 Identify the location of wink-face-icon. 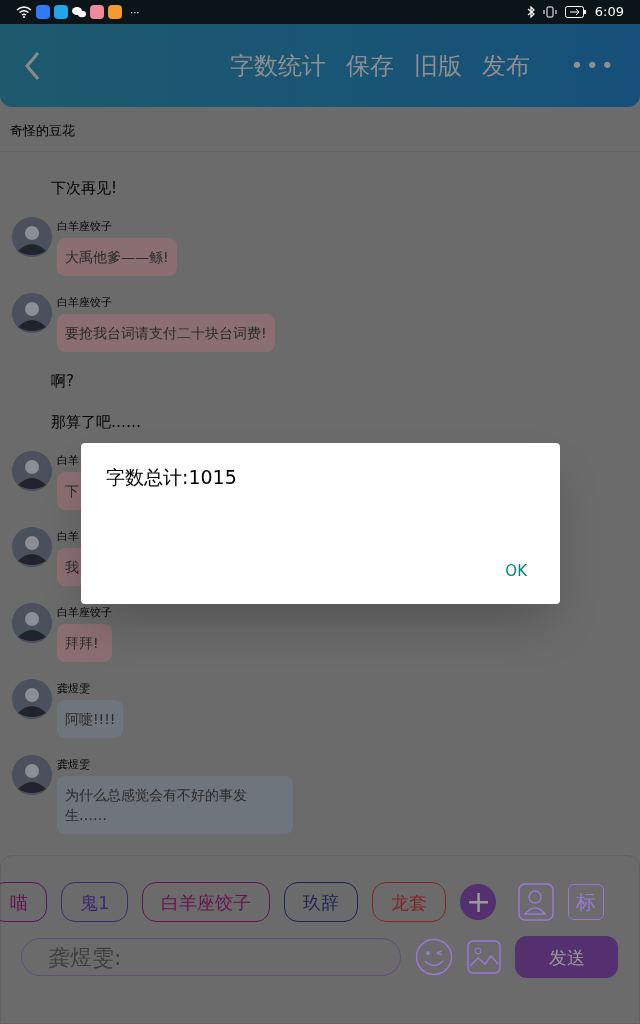
(434, 957).